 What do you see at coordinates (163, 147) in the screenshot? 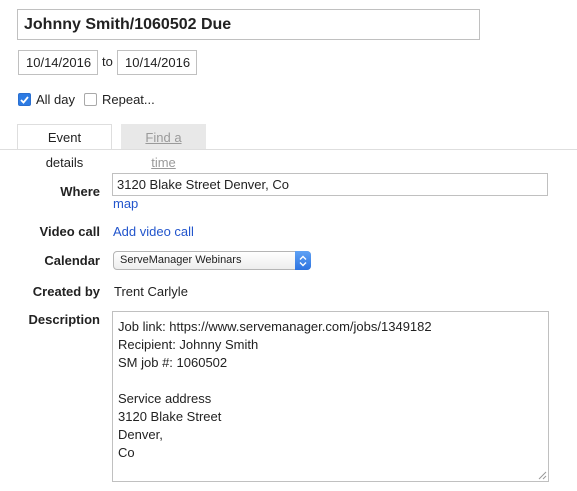
I see `tab-find-a-time: Find a time` at bounding box center [163, 147].